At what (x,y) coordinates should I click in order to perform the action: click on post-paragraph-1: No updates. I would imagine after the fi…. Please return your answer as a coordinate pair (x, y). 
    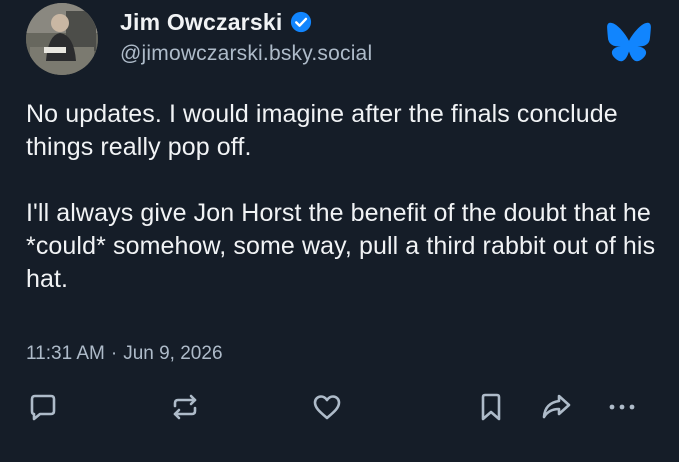
    Looking at the image, I should click on (322, 130).